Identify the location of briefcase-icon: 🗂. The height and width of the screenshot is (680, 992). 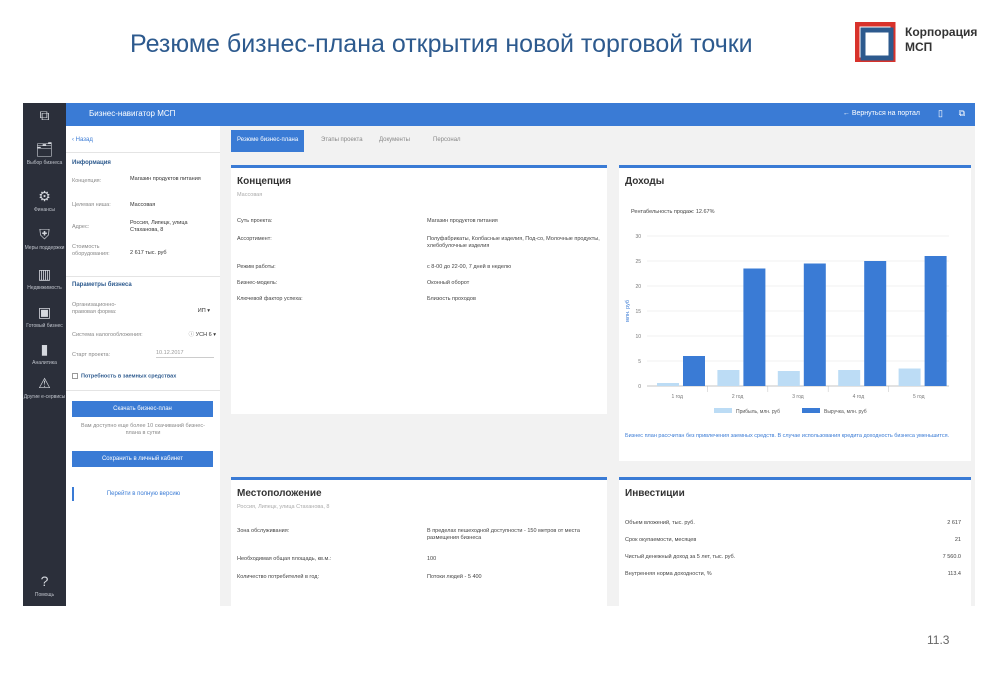
(44, 149).